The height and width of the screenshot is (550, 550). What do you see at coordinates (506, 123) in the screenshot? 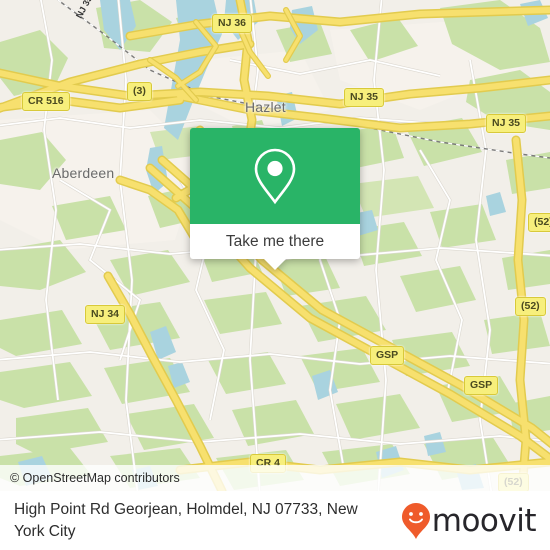
I see `road-shield-nj35-b: NJ 35` at bounding box center [506, 123].